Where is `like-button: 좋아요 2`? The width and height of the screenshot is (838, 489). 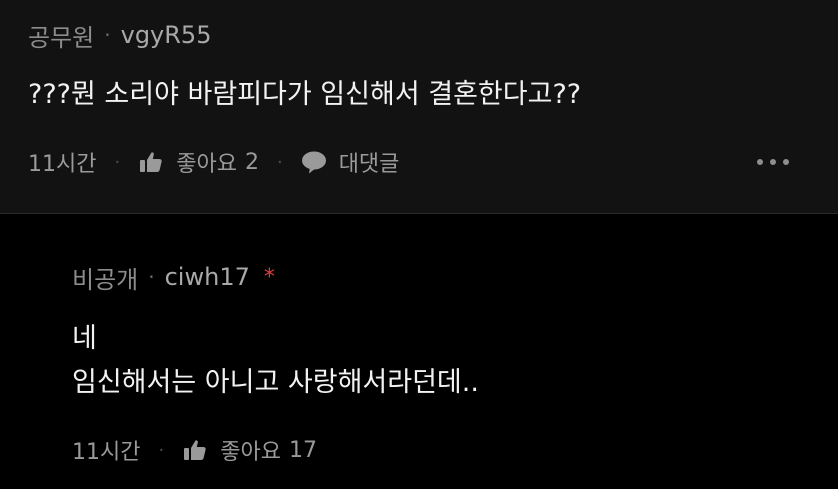 like-button: 좋아요 2 is located at coordinates (198, 162).